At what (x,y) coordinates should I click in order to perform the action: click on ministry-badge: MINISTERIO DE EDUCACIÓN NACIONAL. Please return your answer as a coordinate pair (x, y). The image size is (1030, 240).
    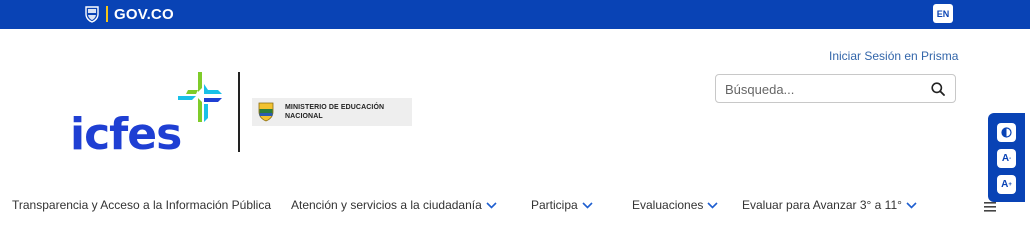
    Looking at the image, I should click on (332, 112).